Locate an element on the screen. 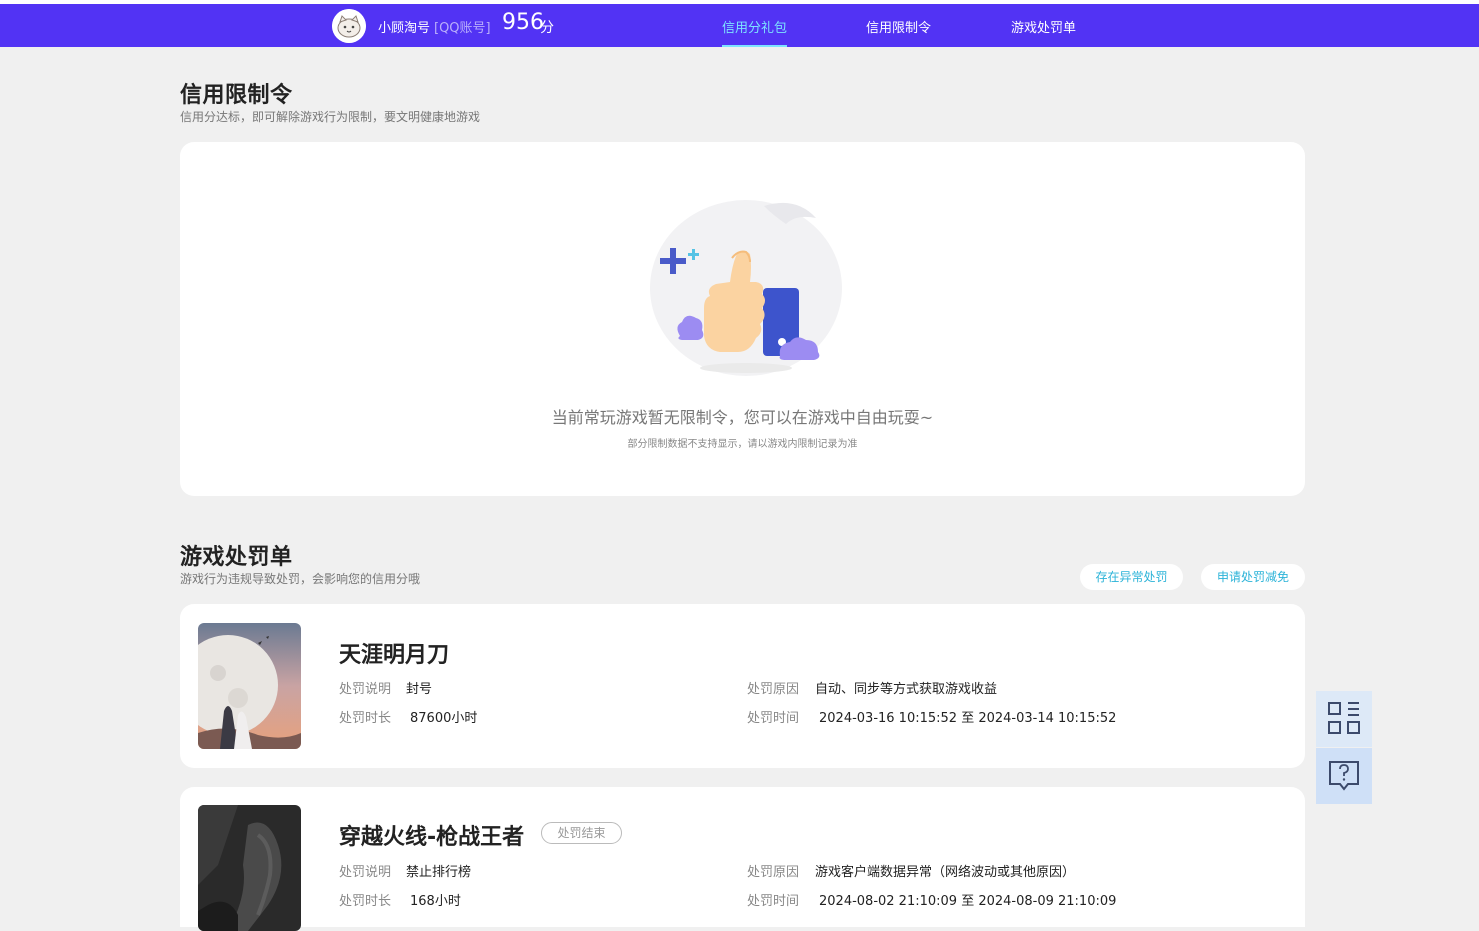  help-button is located at coordinates (1344, 776).